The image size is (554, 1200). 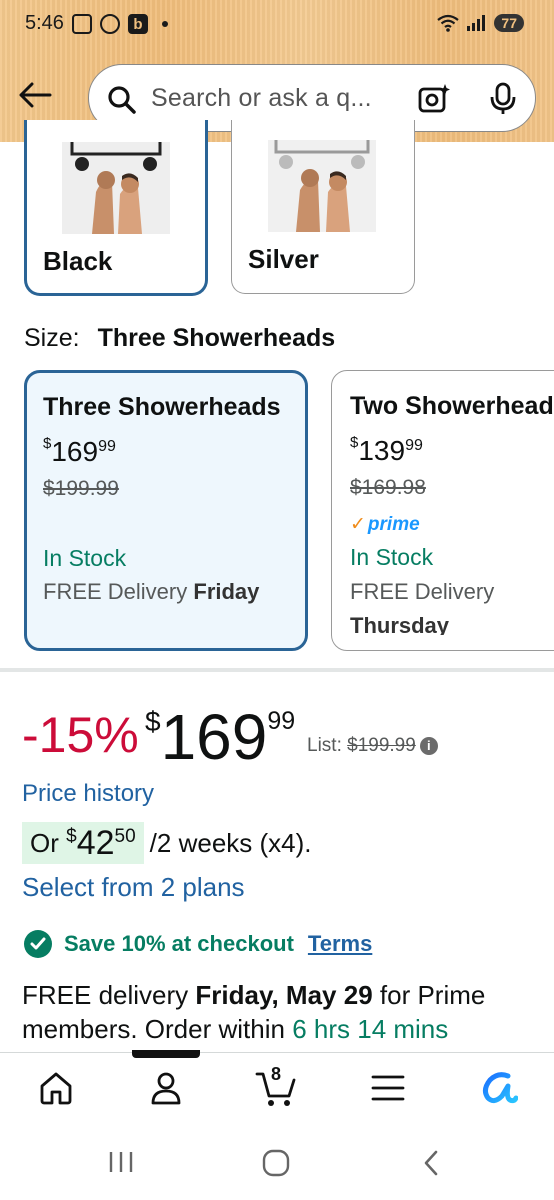 I want to click on status-time: 5:46, so click(x=44, y=23).